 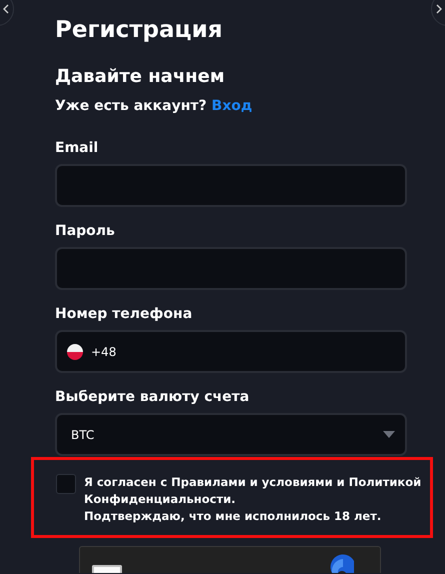 What do you see at coordinates (131, 106) in the screenshot?
I see `login-prompt: Уже есть аккаунт?` at bounding box center [131, 106].